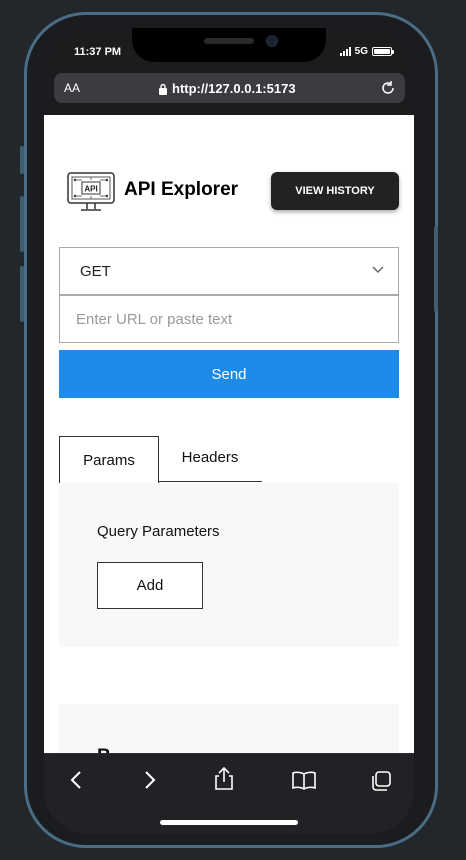  Describe the element at coordinates (90, 189) in the screenshot. I see `logo-text: API` at that location.